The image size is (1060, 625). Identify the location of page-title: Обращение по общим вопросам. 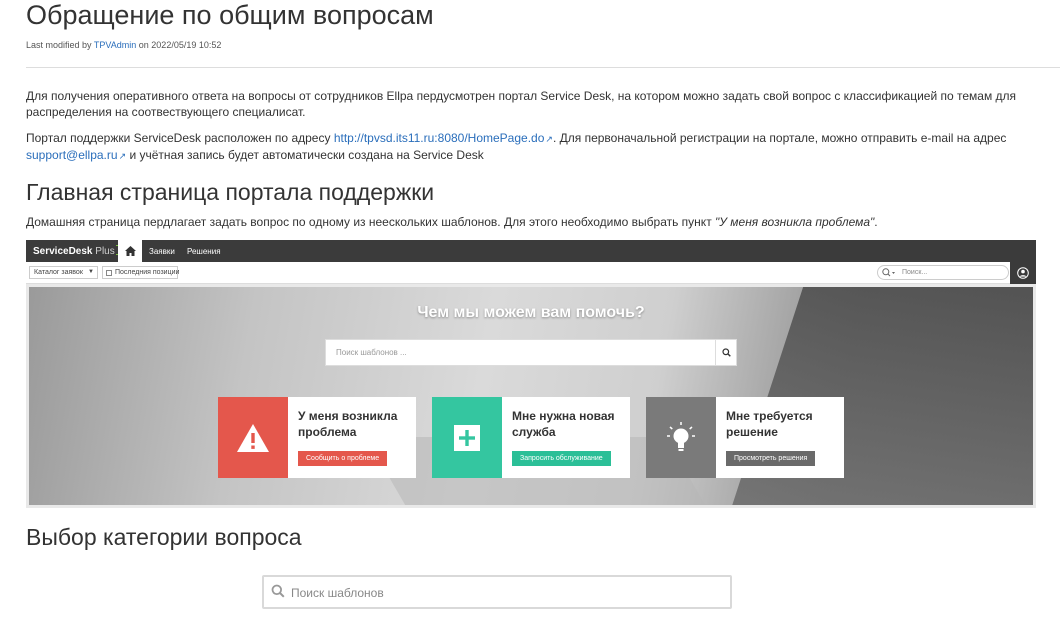
(230, 15).